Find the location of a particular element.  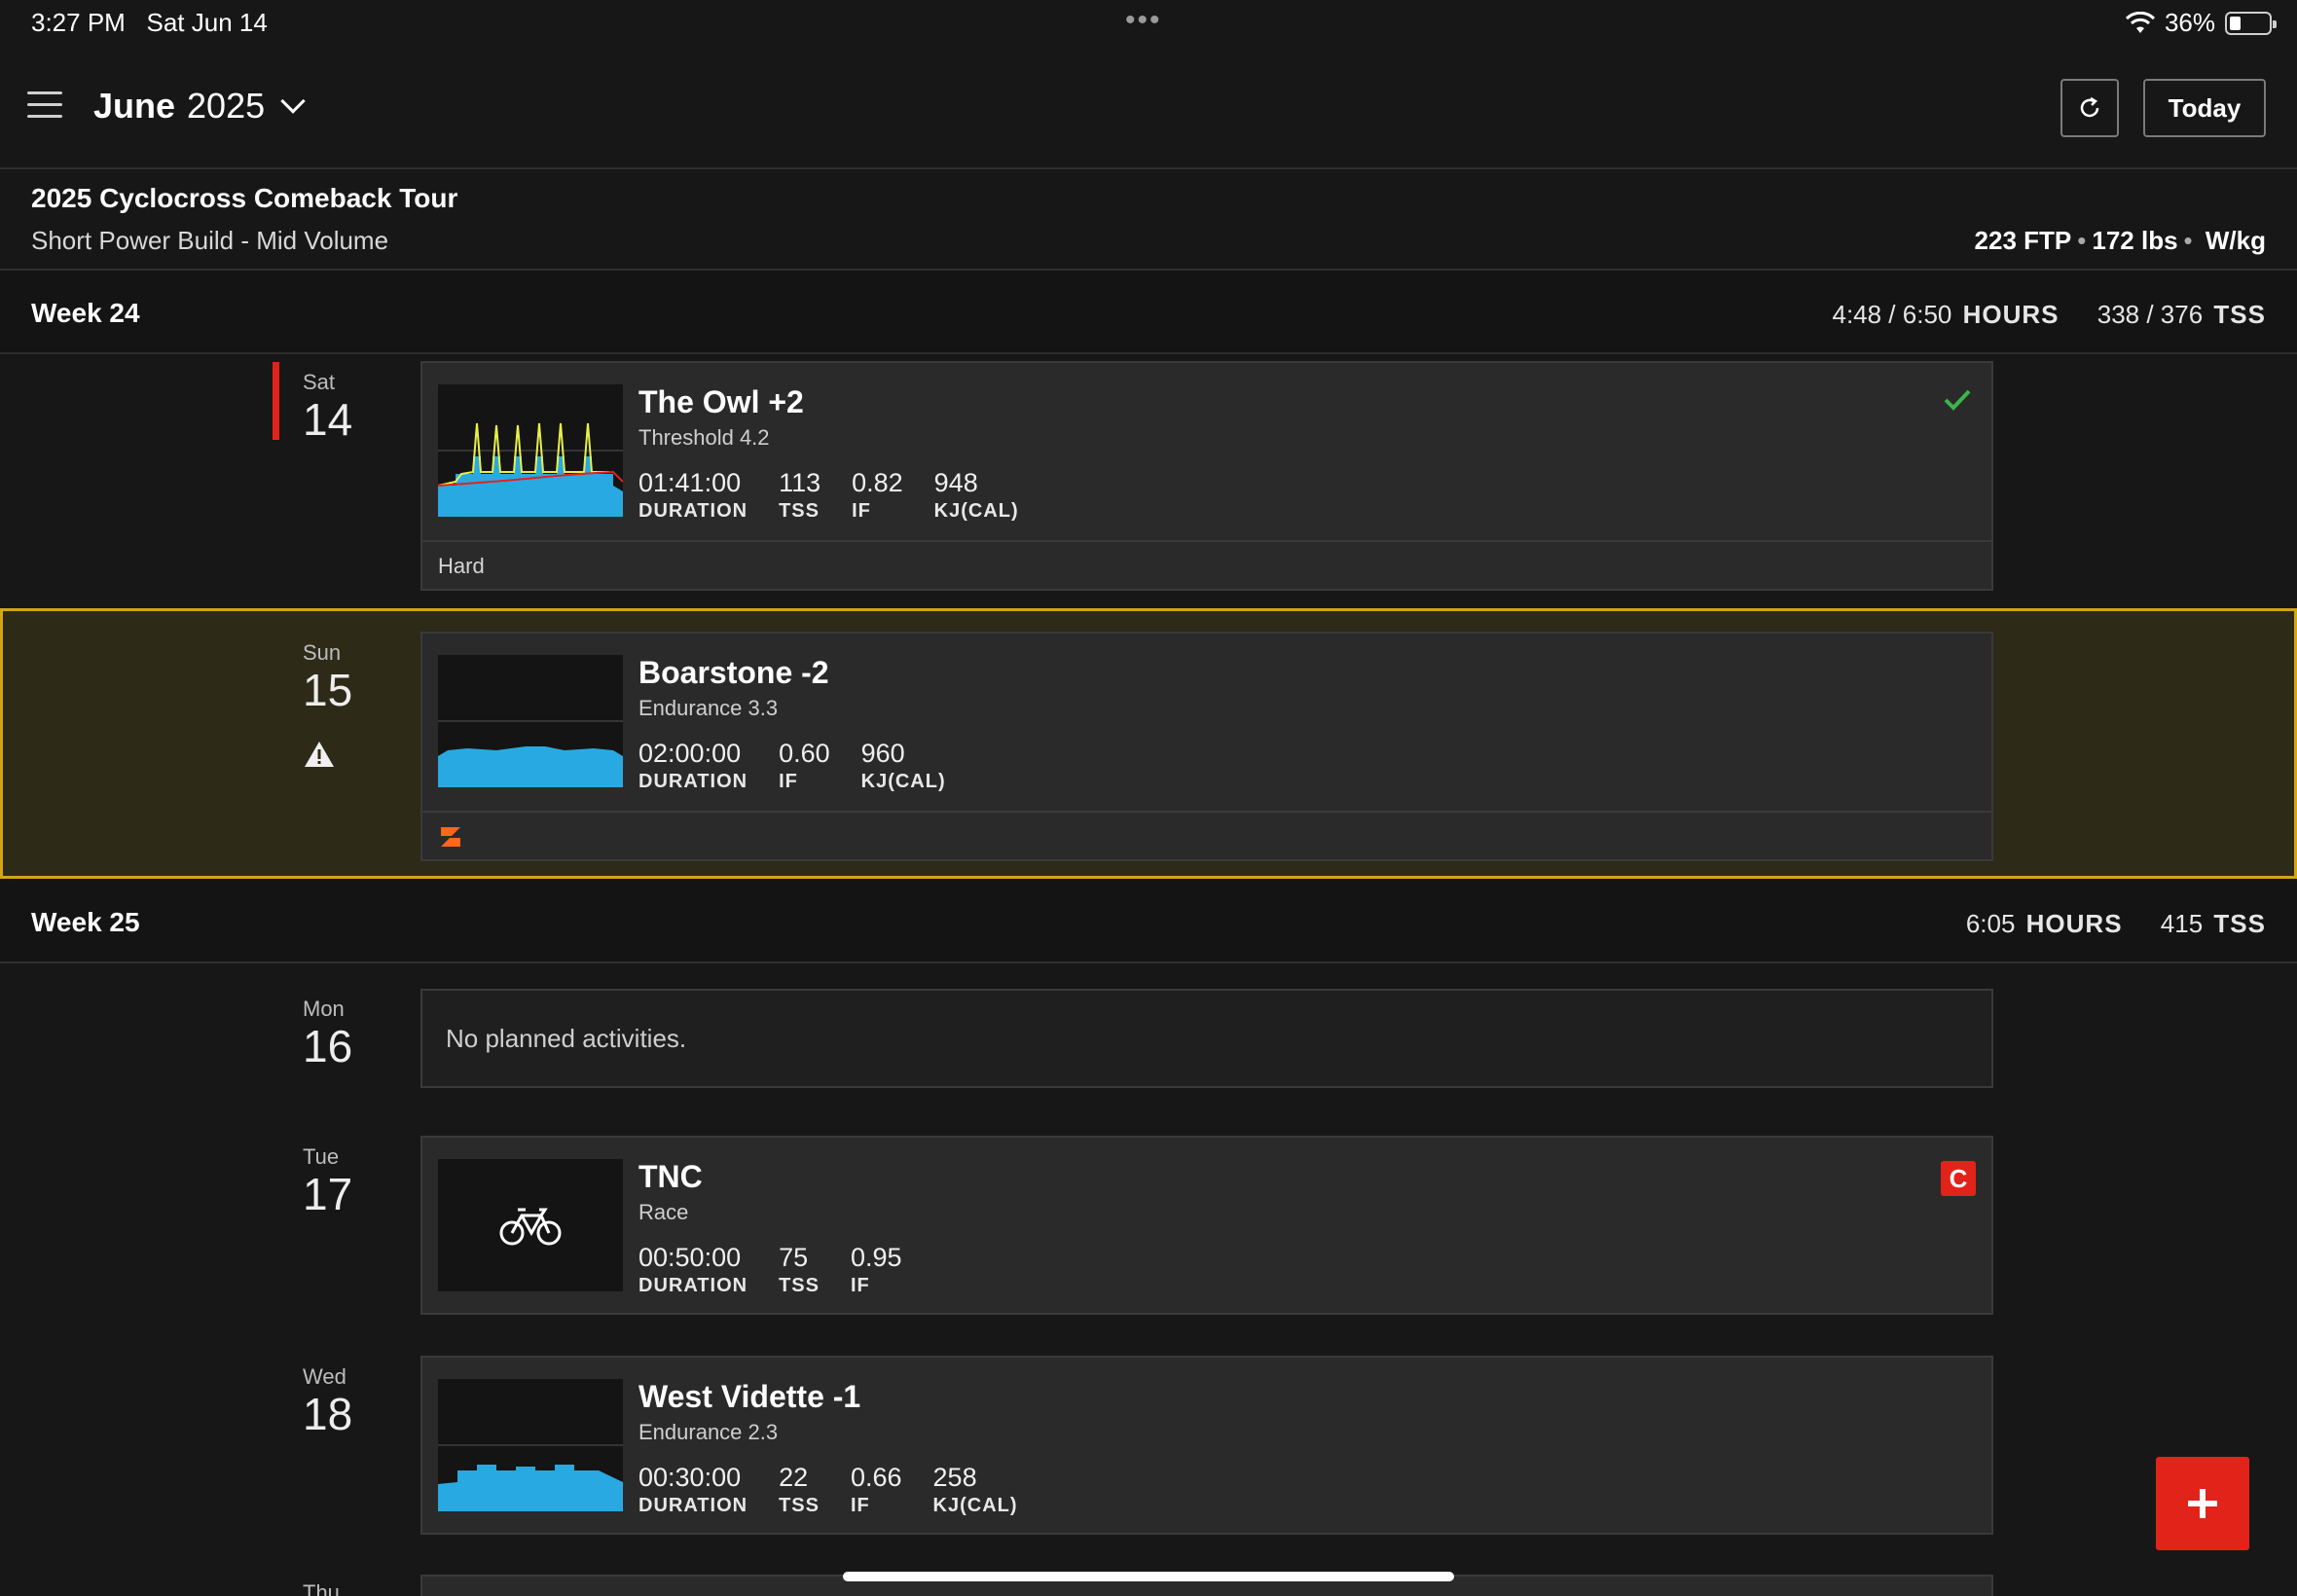

duration-value: 02:00:00 is located at coordinates (690, 753).